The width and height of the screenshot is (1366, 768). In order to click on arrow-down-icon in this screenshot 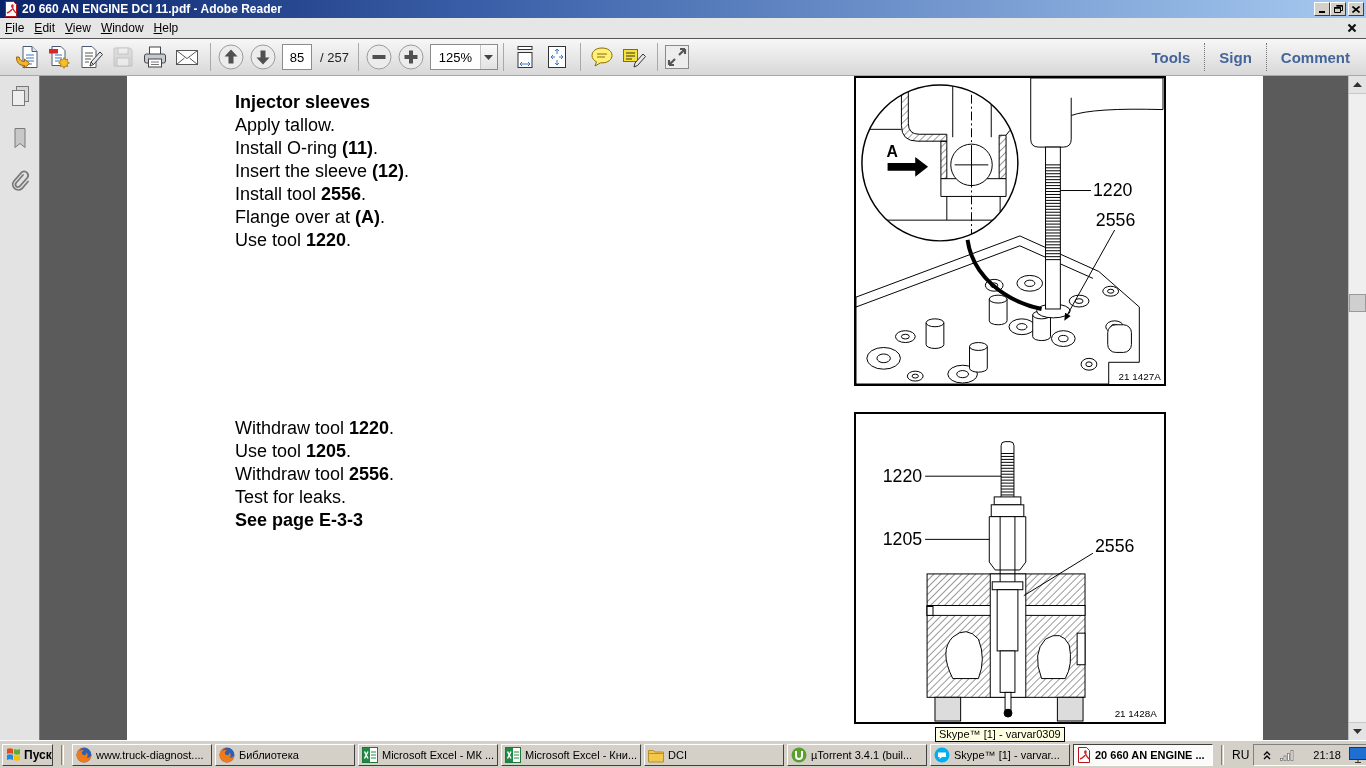, I will do `click(263, 57)`.